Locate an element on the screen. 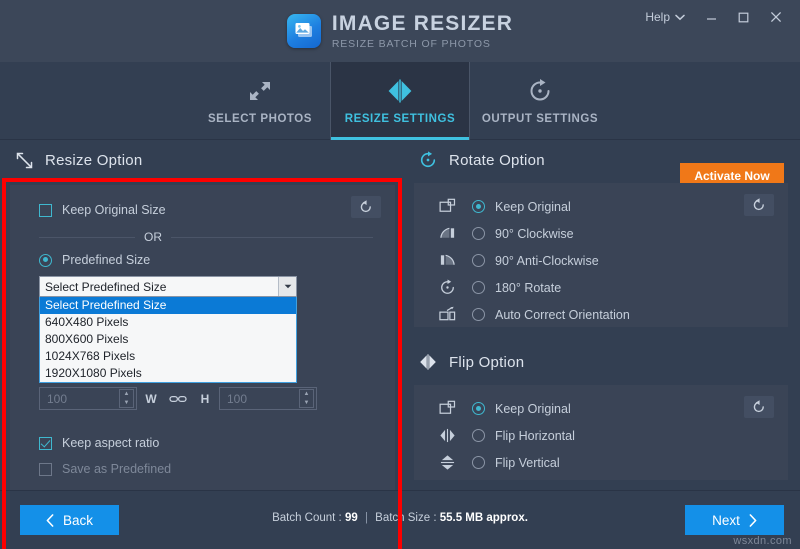 This screenshot has width=800, height=549. predefined-size-label: Predefined Size is located at coordinates (106, 260).